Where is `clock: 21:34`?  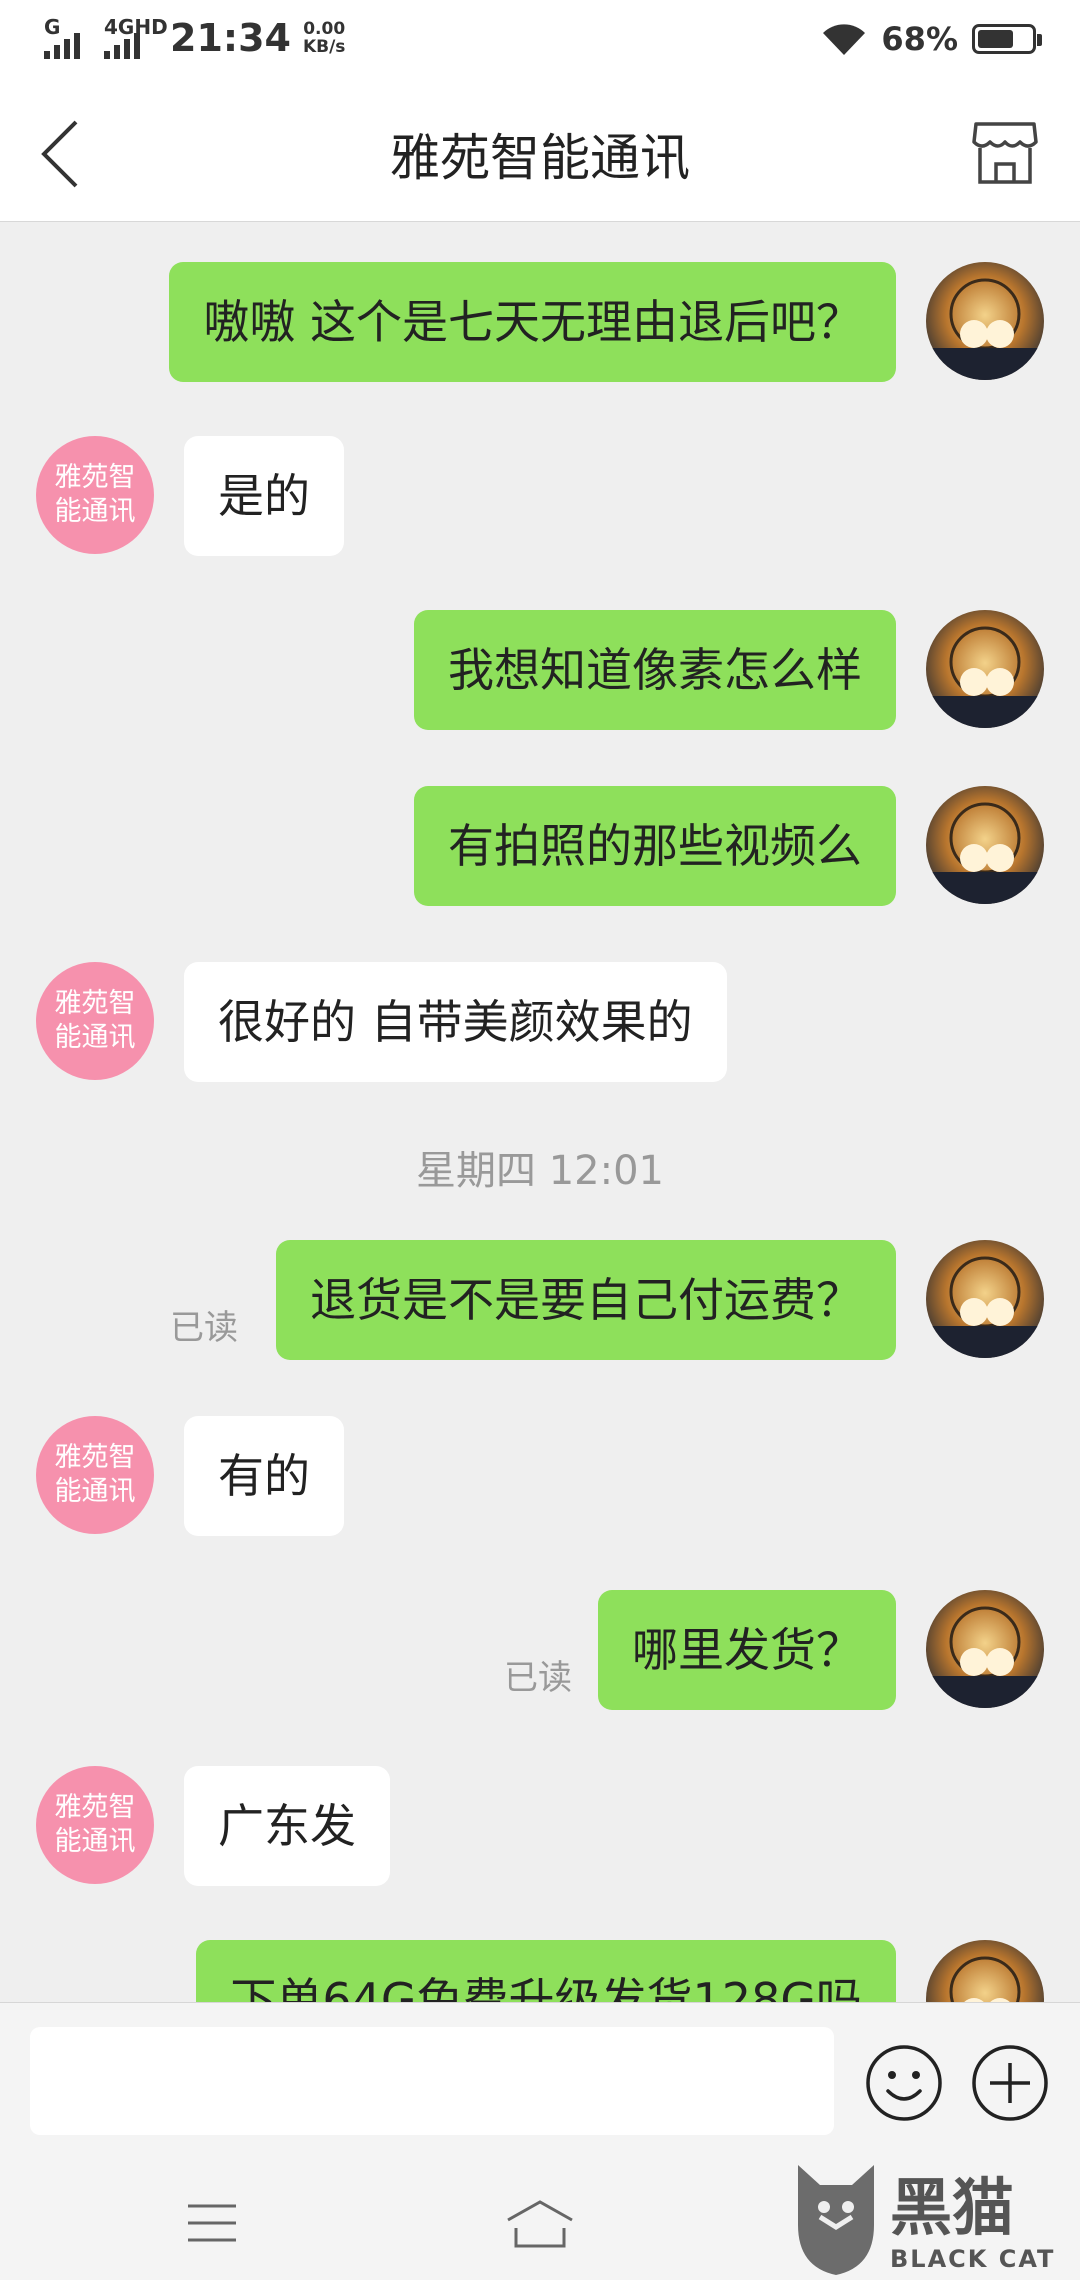 clock: 21:34 is located at coordinates (230, 38).